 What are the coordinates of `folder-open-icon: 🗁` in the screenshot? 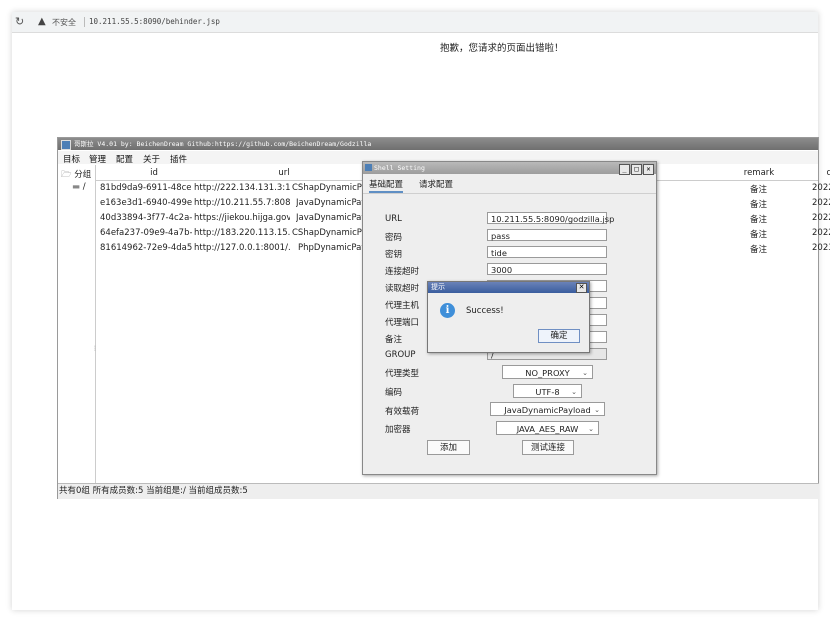 It's located at (66, 175).